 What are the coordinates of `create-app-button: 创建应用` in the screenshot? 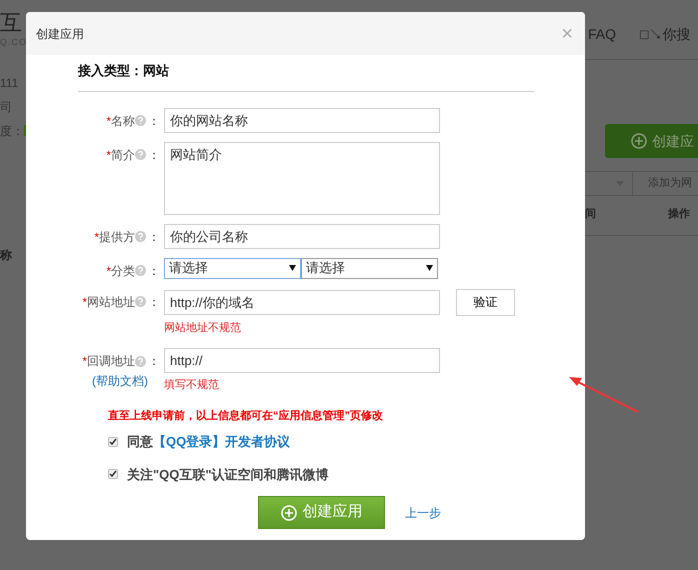 It's located at (321, 512).